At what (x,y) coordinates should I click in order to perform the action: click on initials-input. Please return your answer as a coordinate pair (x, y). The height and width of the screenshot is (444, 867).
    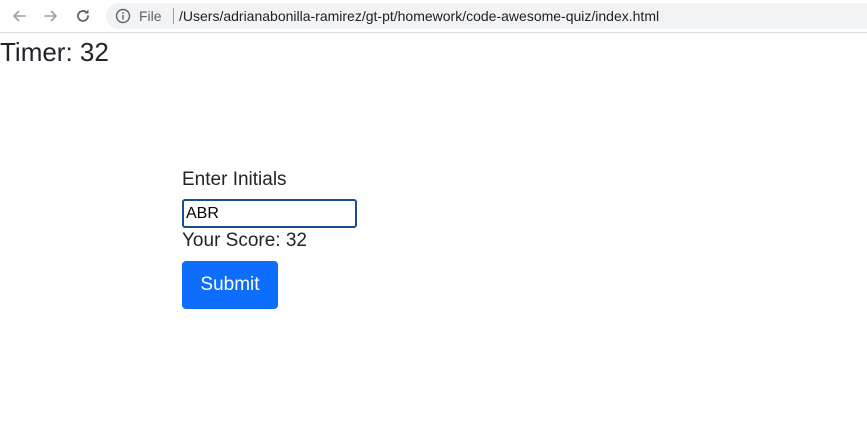
    Looking at the image, I should click on (269, 213).